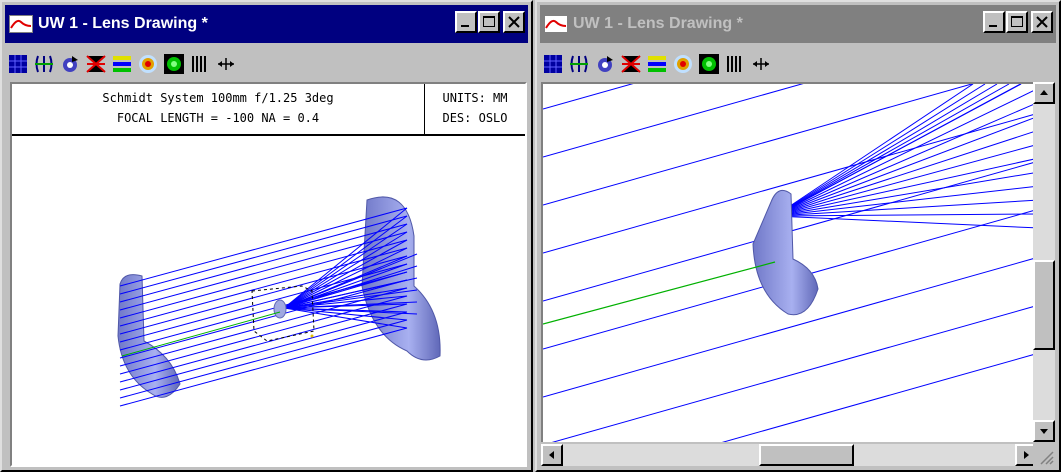 The height and width of the screenshot is (472, 1061). I want to click on scroll-left-button, so click(552, 455).